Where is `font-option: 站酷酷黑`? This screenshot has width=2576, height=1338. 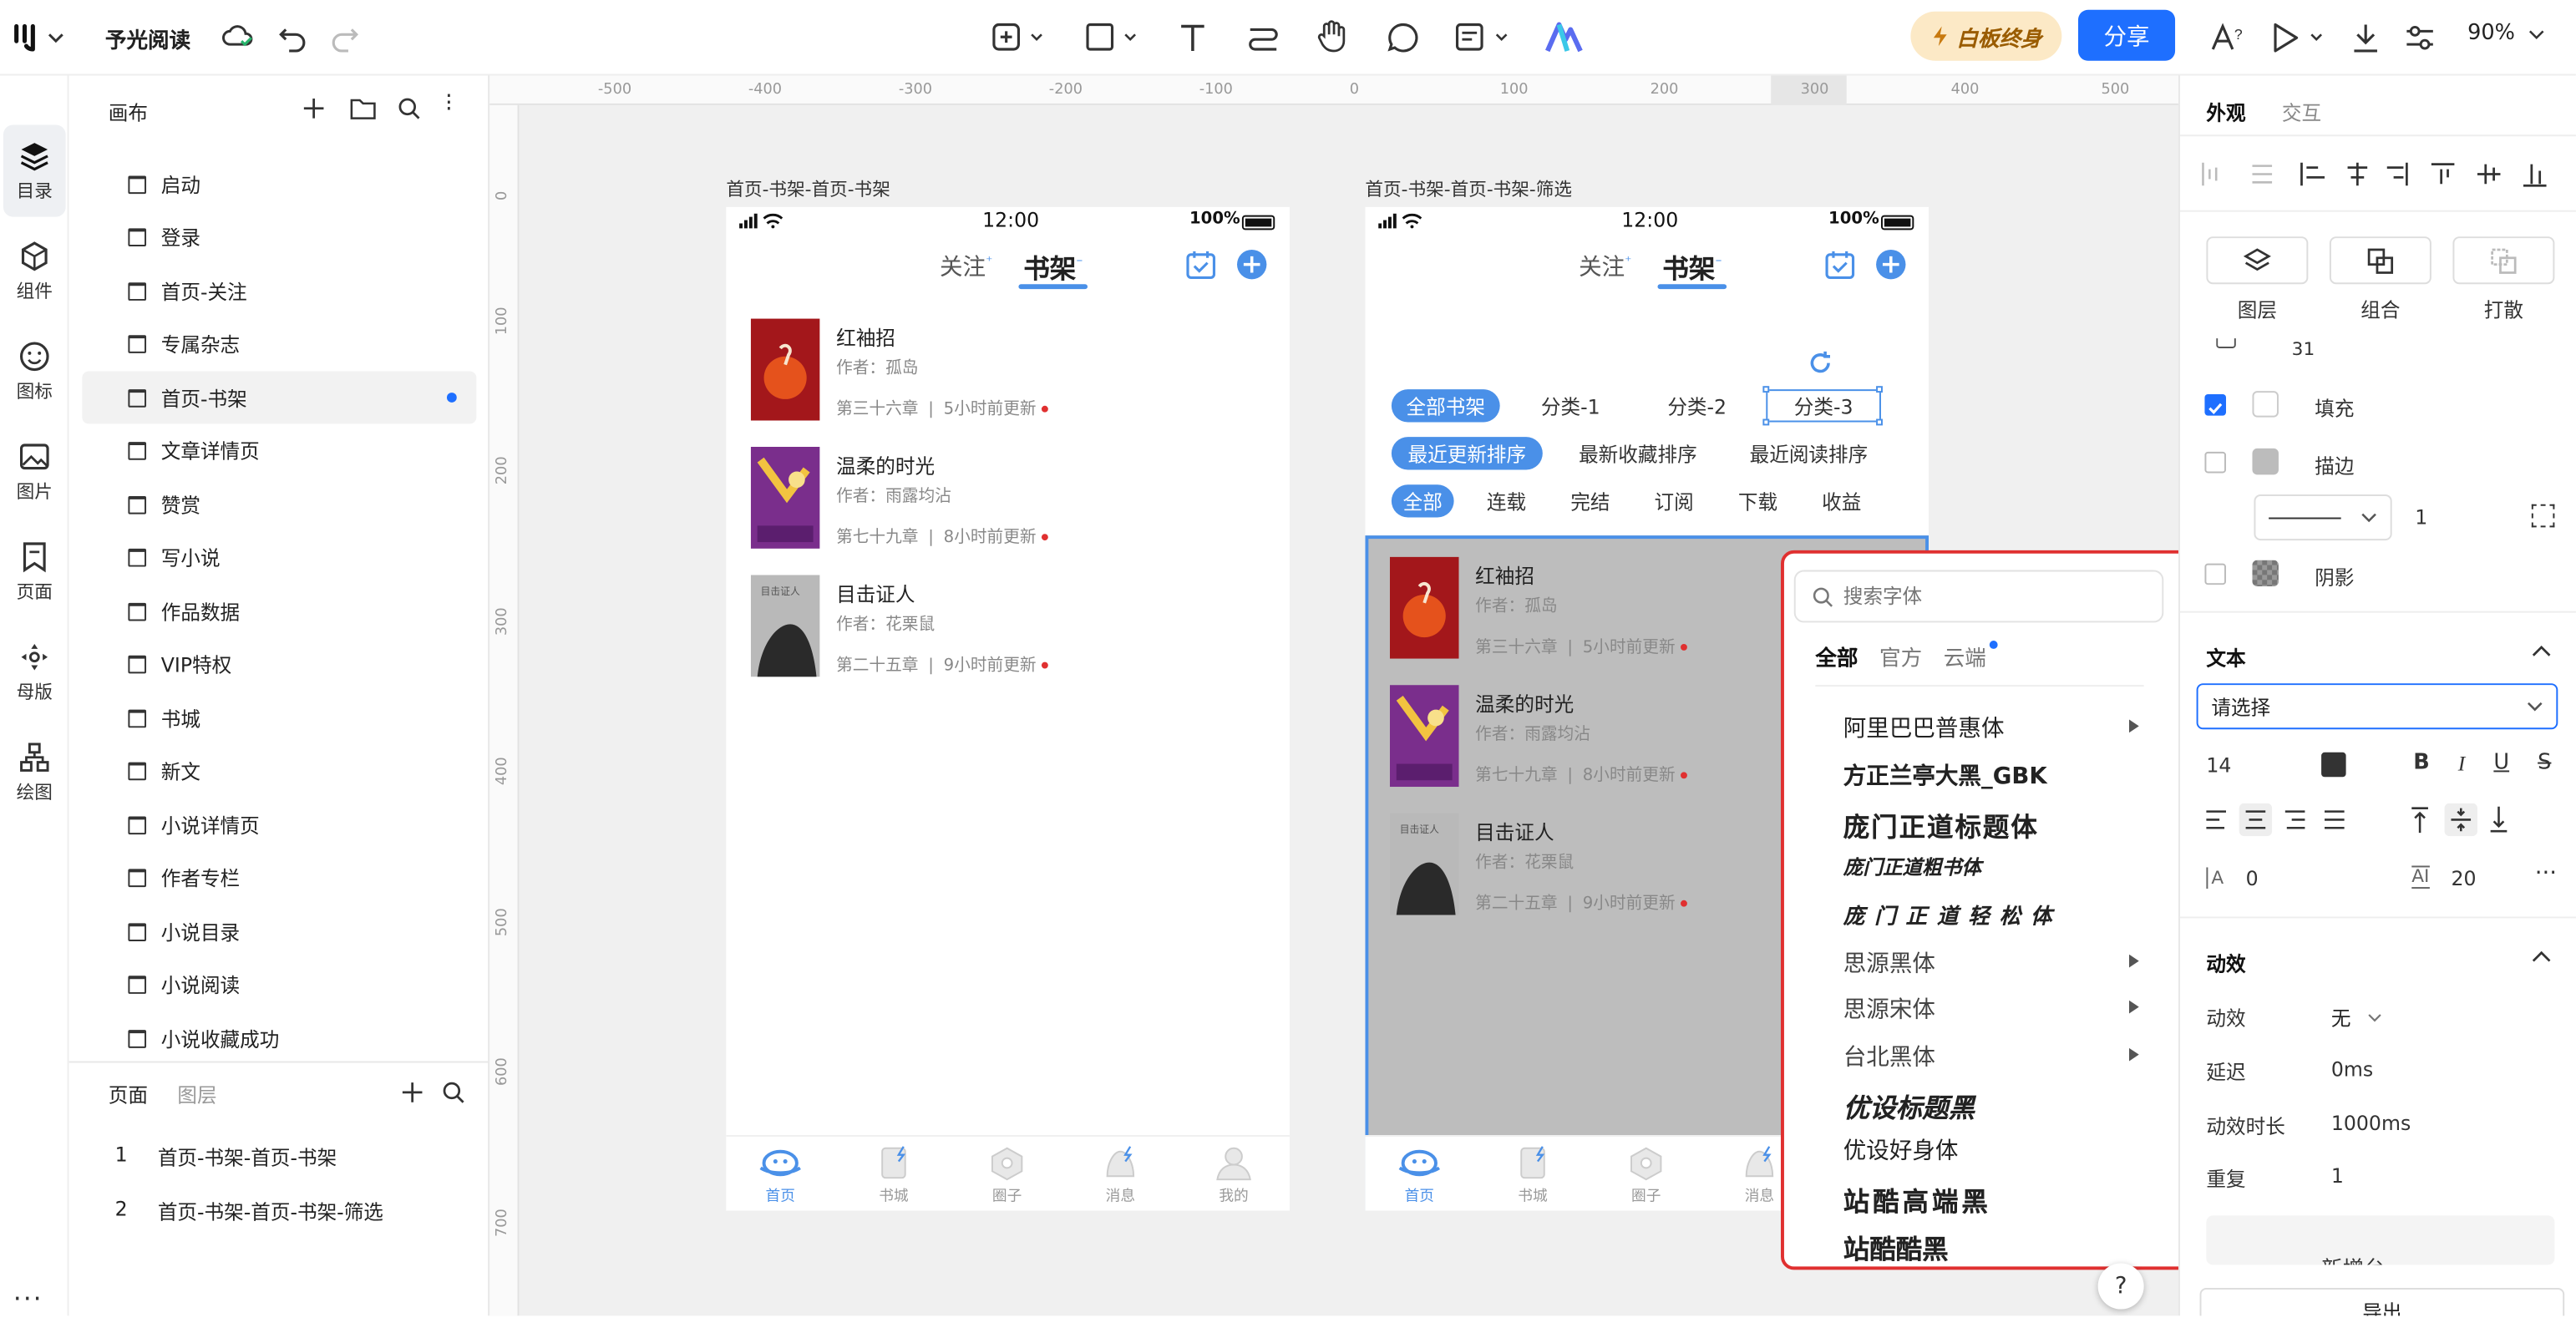 font-option: 站酷酷黑 is located at coordinates (1896, 1245).